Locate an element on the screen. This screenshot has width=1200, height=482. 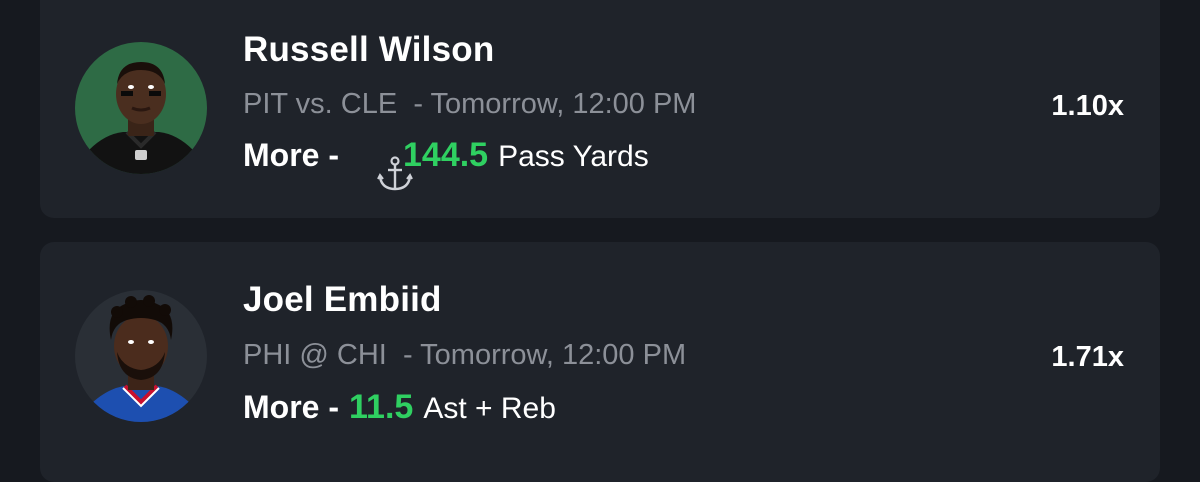
pick-line: More - 144.5 Pass Yards is located at coordinates (446, 163).